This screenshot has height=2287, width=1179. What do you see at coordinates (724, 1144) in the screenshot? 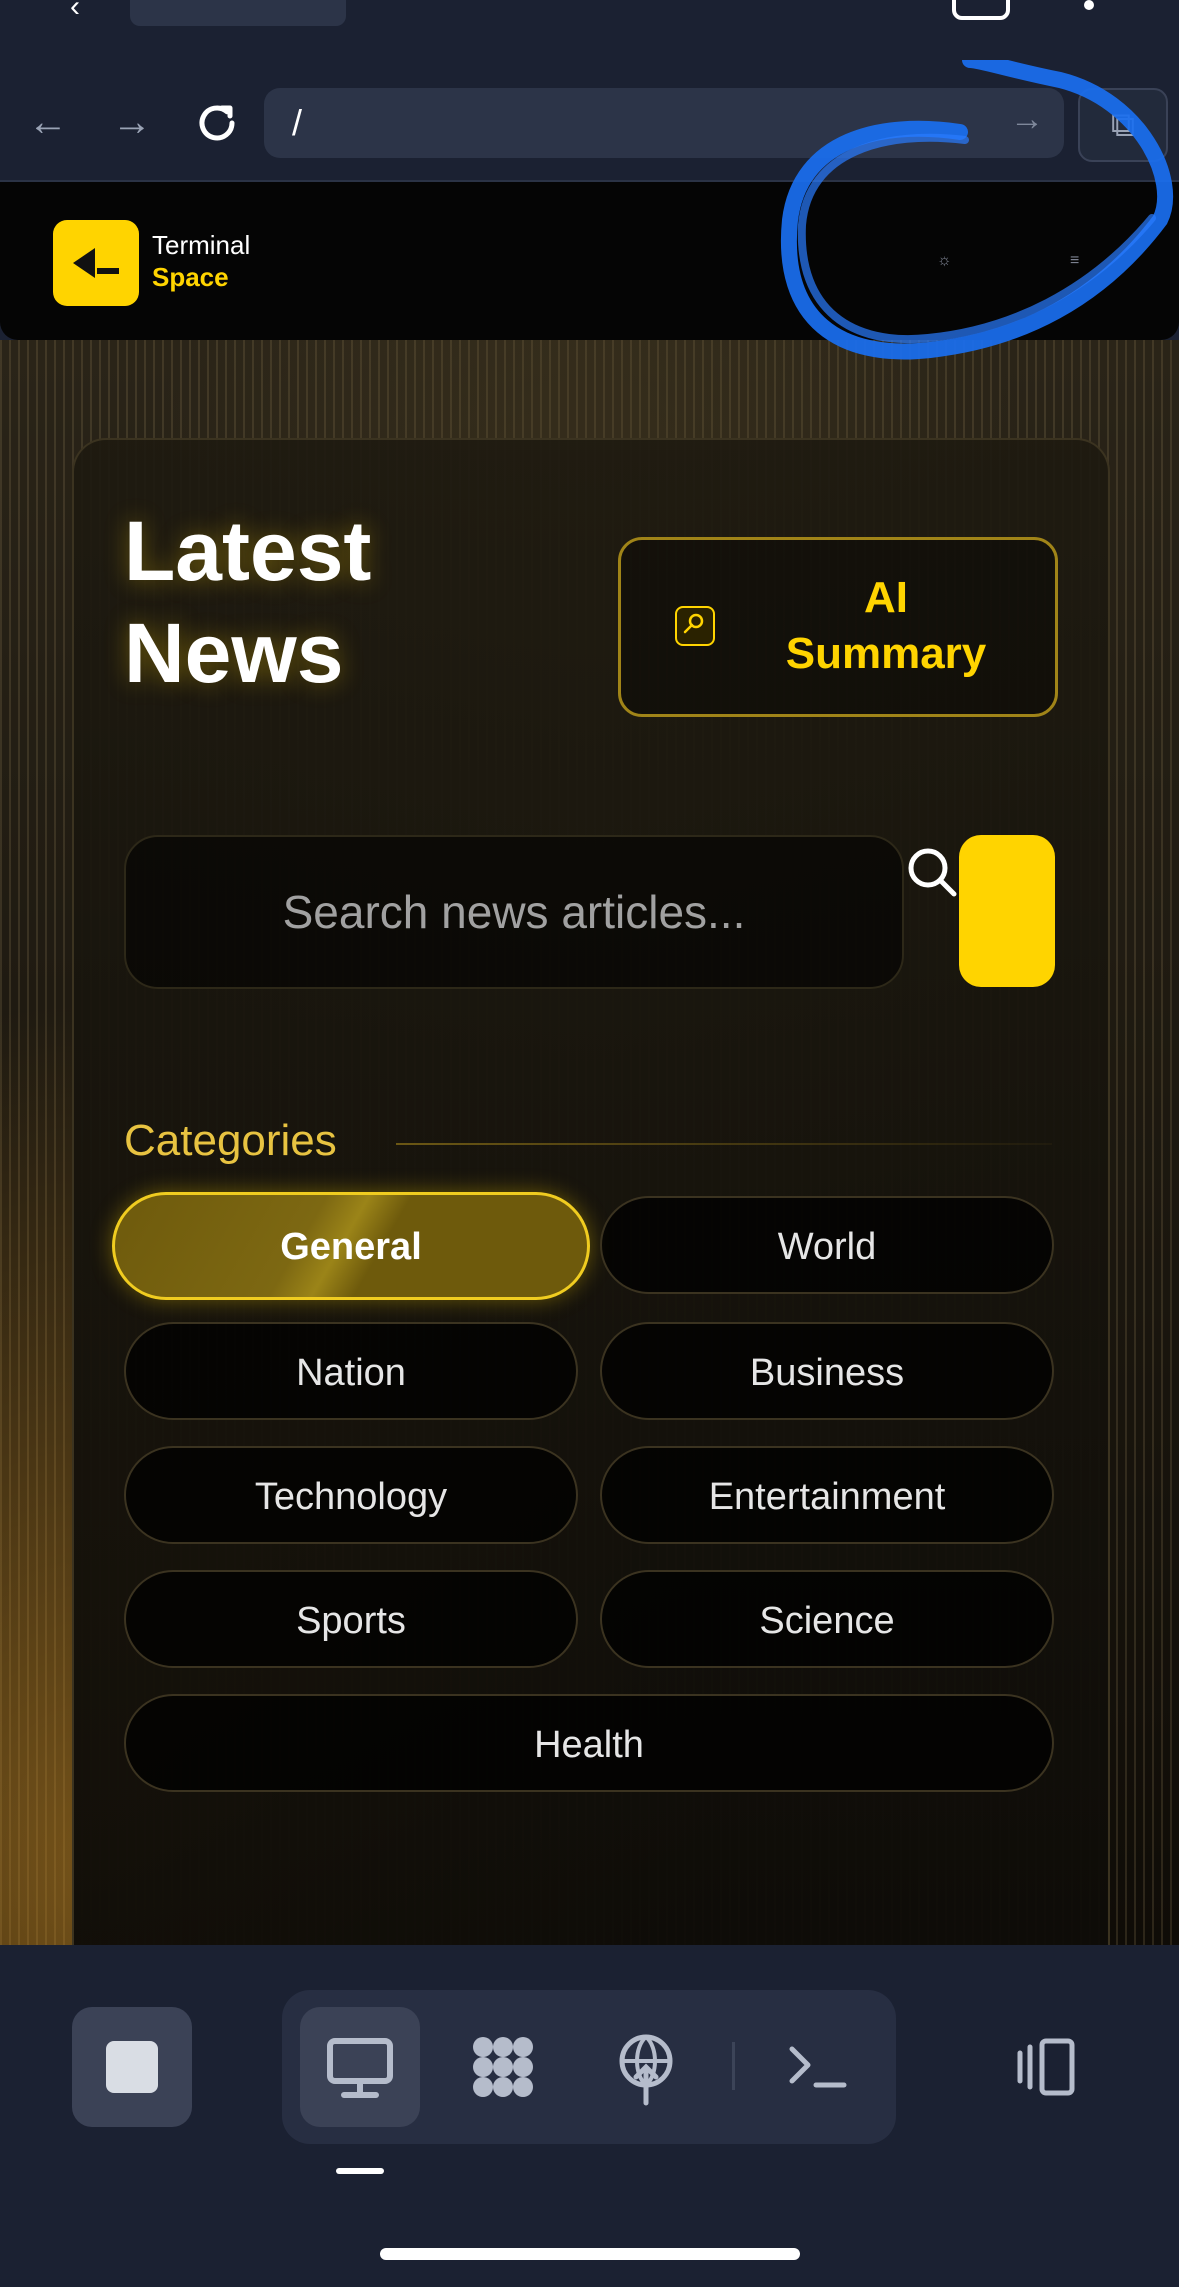
I see `categories-divider` at bounding box center [724, 1144].